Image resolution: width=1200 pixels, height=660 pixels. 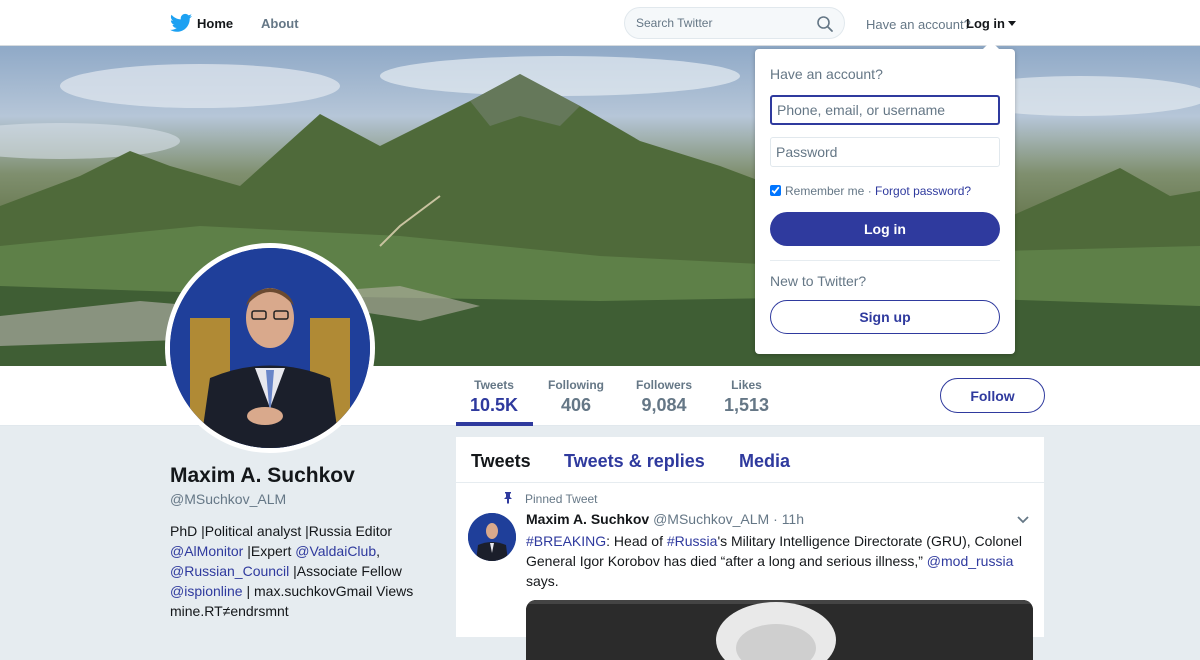 What do you see at coordinates (345, 571) in the screenshot?
I see `bio-text: |Associate Fellow` at bounding box center [345, 571].